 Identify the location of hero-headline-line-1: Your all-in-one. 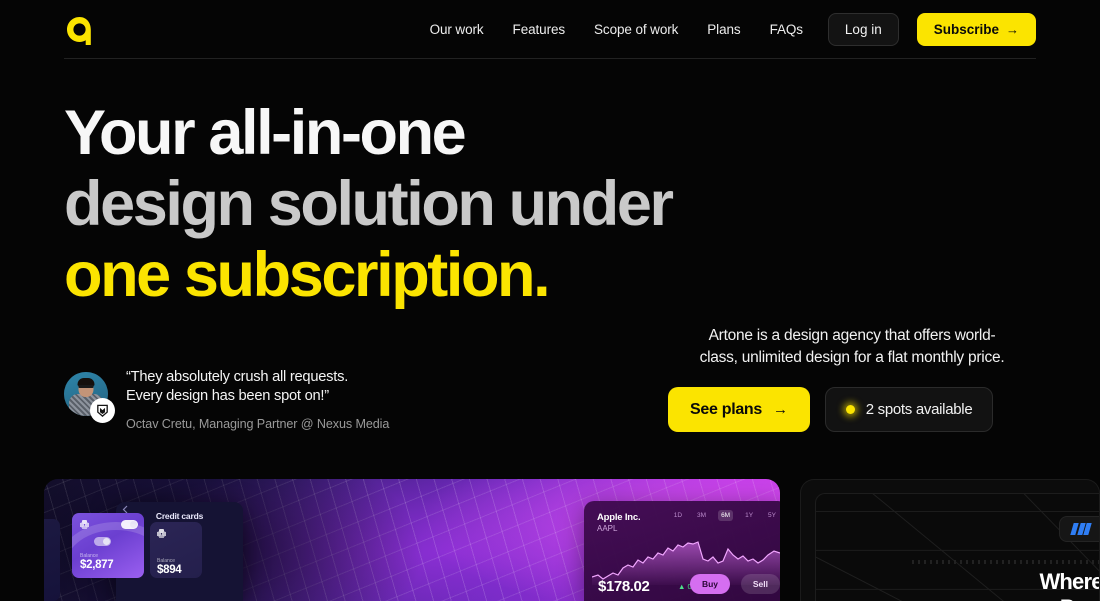
(265, 133).